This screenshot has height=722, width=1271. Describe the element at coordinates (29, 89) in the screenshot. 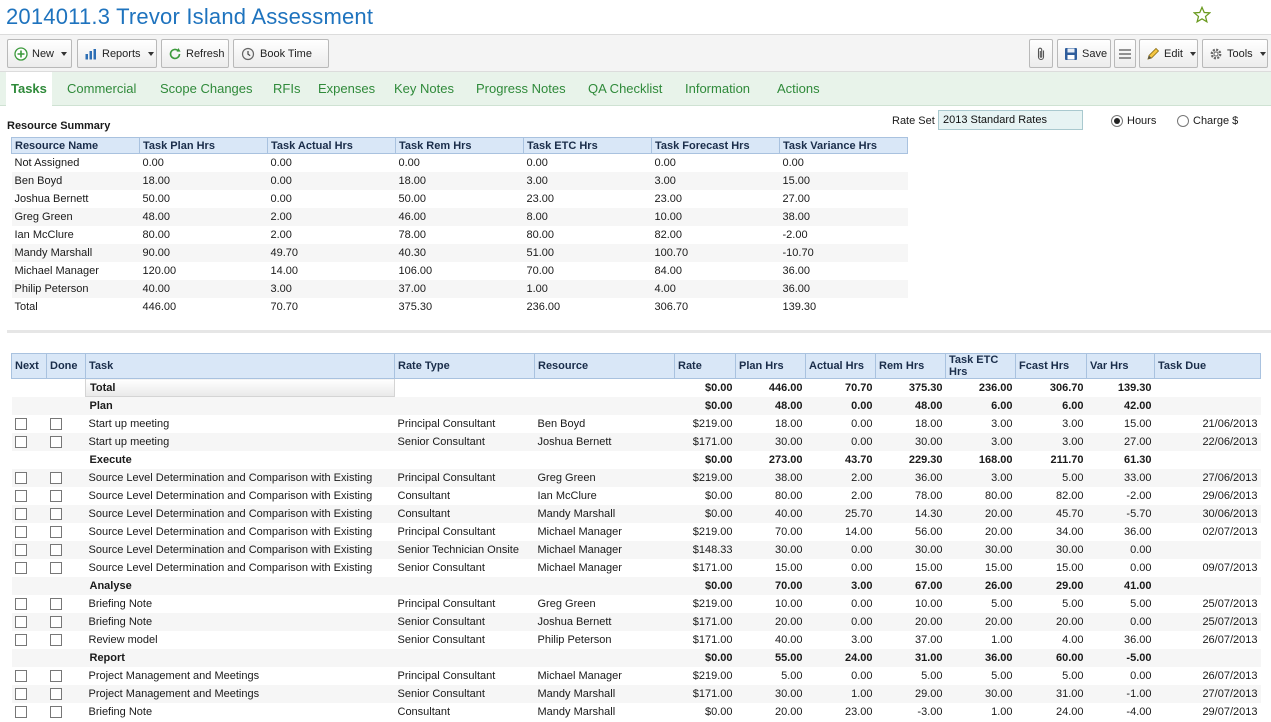

I see `tab-tasks: Tasks` at that location.